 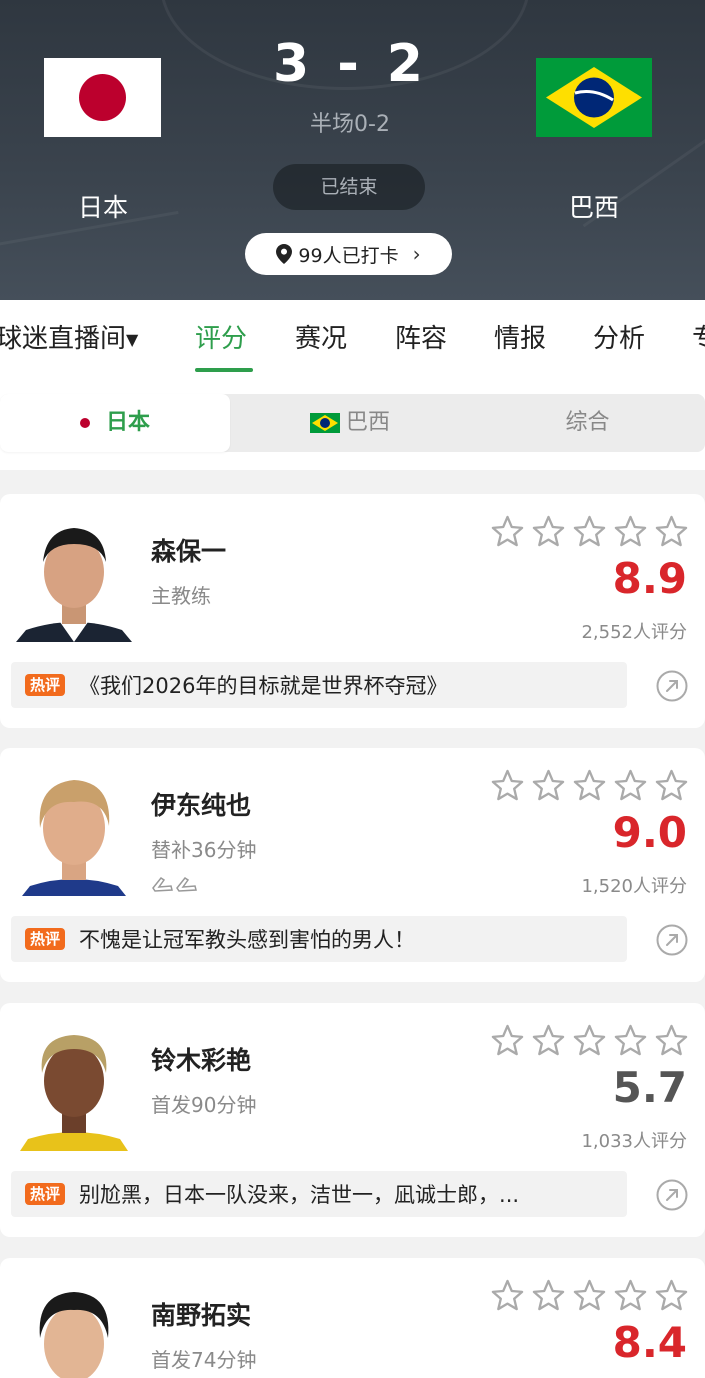 I want to click on player-rating: 5.7, so click(x=649, y=1087).